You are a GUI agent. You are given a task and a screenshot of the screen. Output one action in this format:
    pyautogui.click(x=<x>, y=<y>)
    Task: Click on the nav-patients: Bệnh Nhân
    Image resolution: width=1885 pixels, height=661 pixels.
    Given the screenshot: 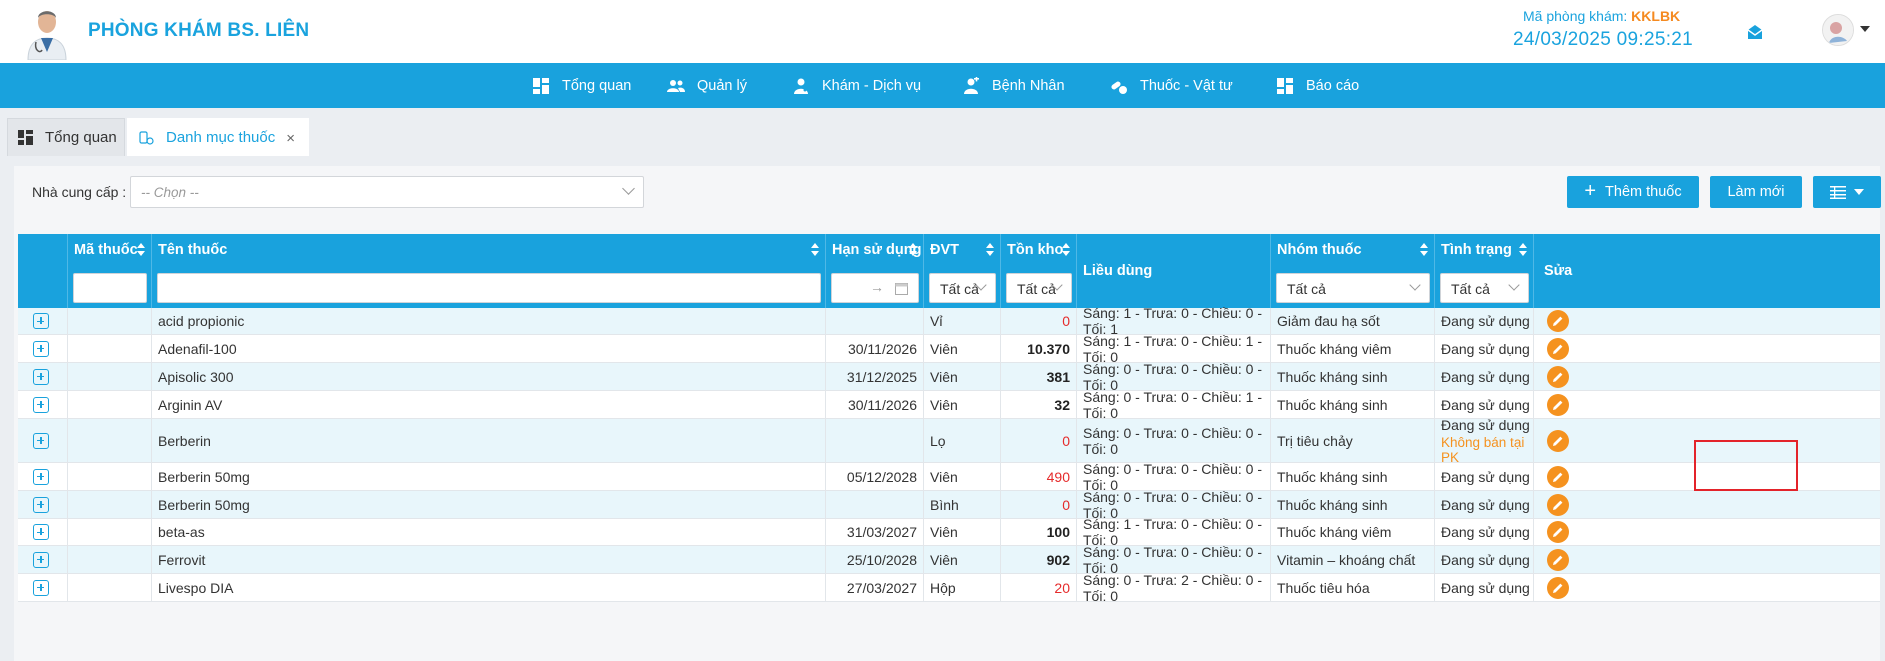 What is the action you would take?
    pyautogui.click(x=1013, y=85)
    